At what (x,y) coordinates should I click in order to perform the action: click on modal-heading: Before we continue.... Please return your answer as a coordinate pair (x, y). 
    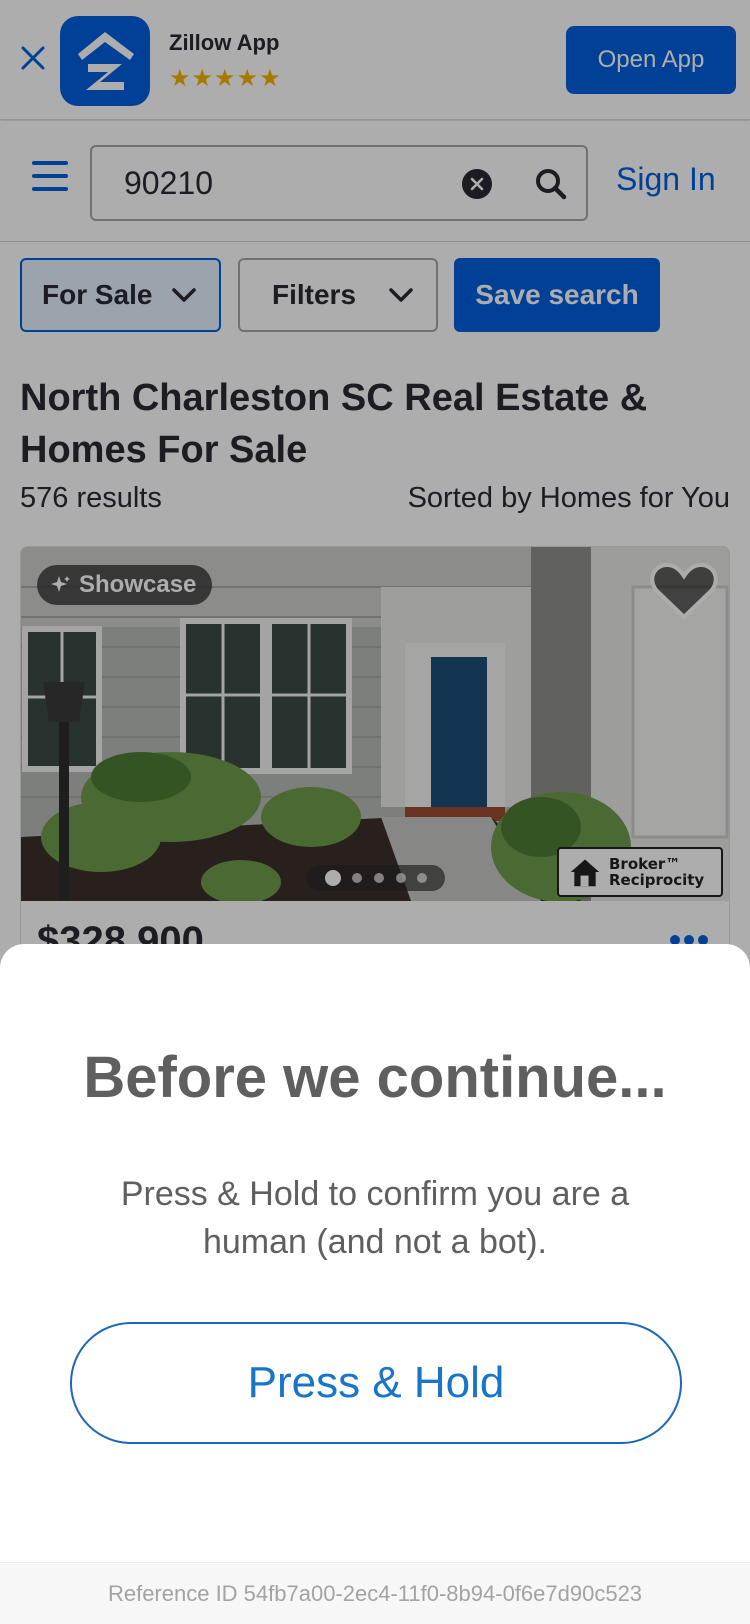
    Looking at the image, I should click on (375, 1077).